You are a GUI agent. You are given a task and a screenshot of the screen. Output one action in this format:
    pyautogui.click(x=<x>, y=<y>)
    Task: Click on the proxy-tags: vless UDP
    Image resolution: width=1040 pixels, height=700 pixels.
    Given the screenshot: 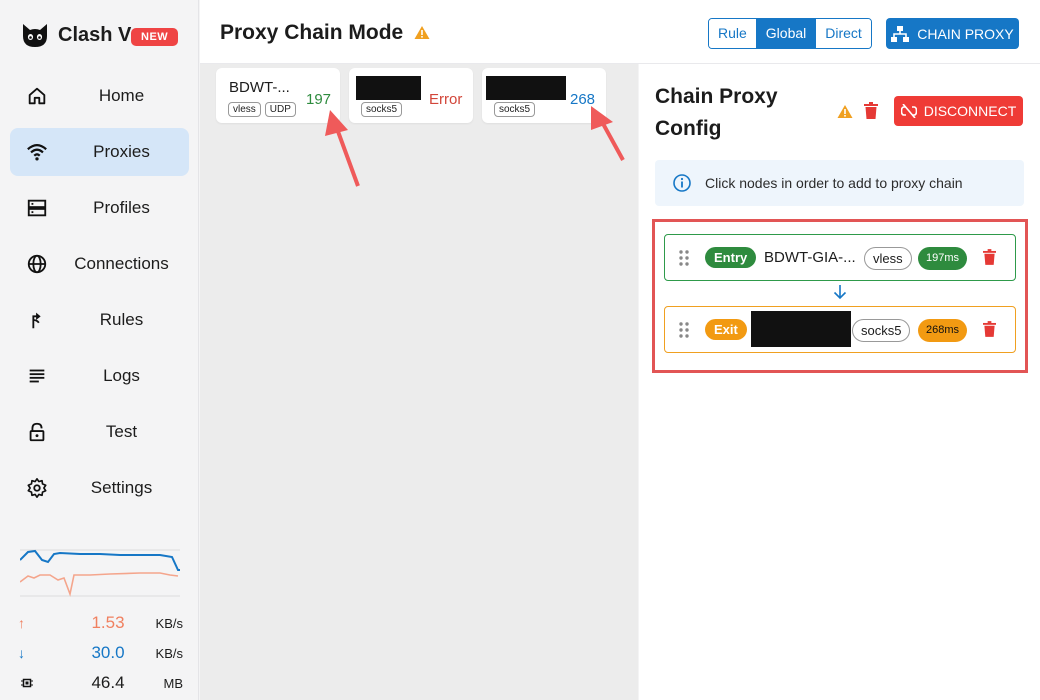 What is the action you would take?
    pyautogui.click(x=262, y=109)
    